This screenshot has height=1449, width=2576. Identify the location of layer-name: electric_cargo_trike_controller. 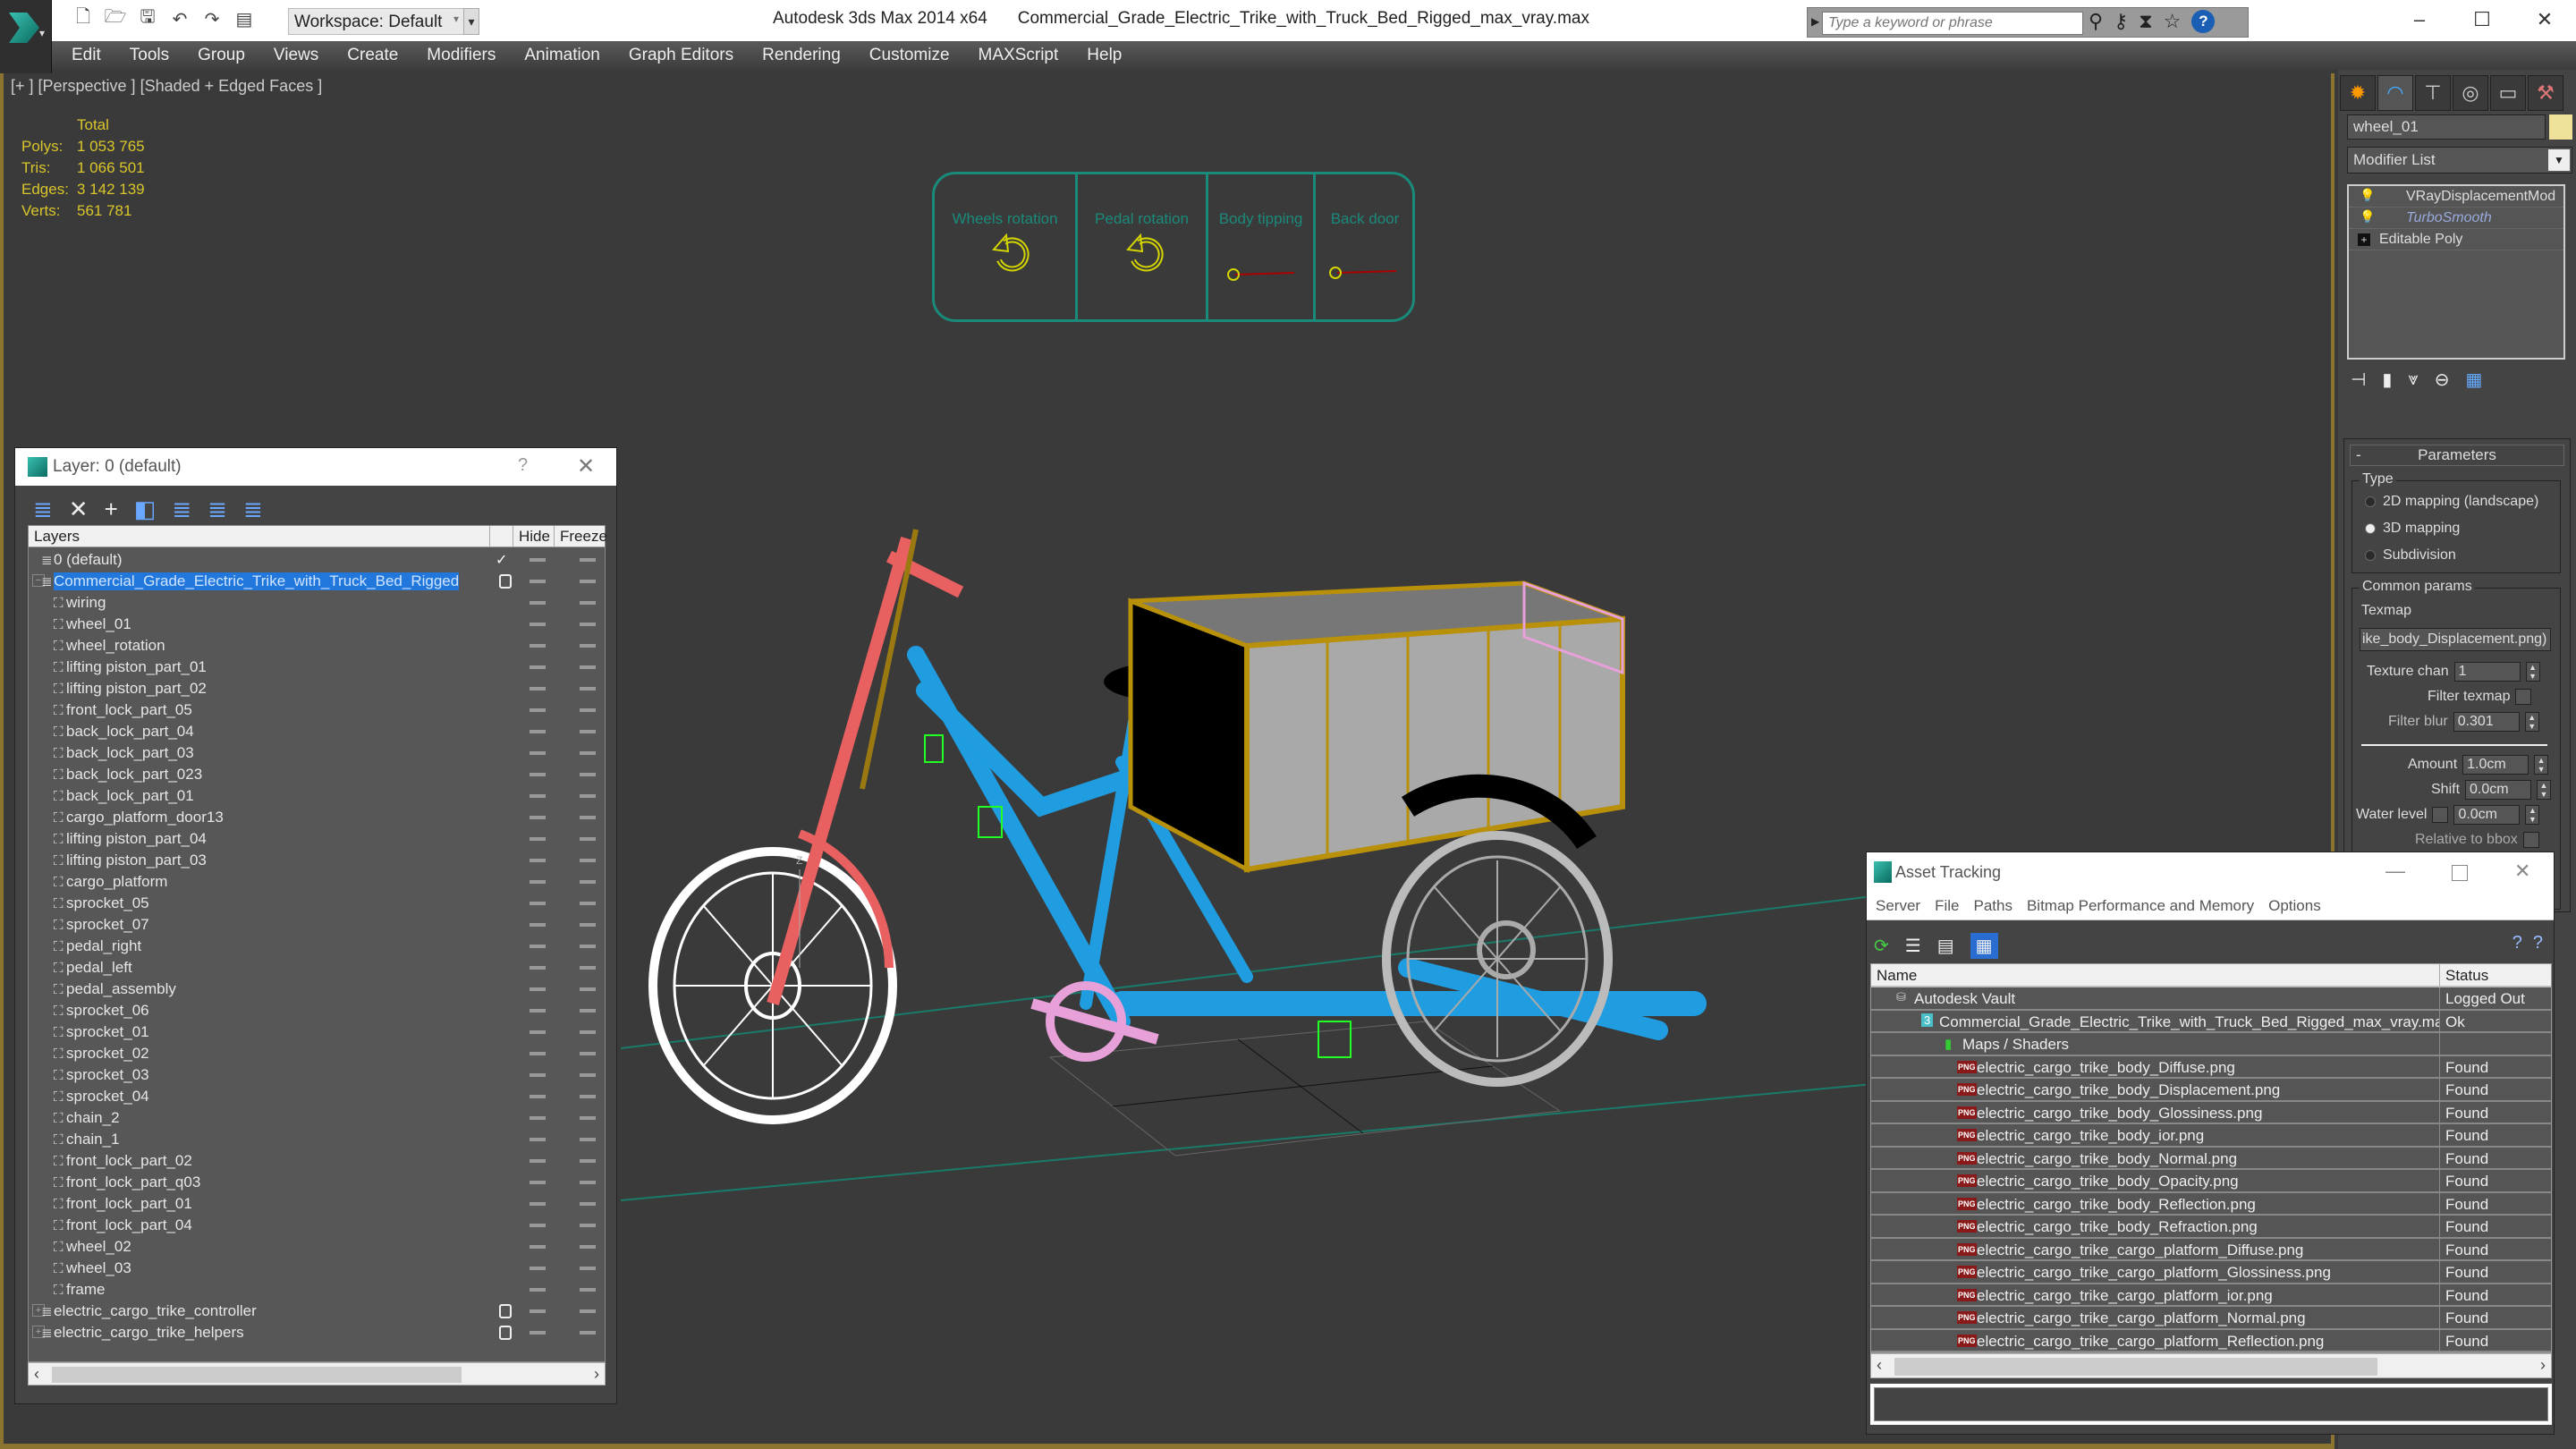
(155, 1311).